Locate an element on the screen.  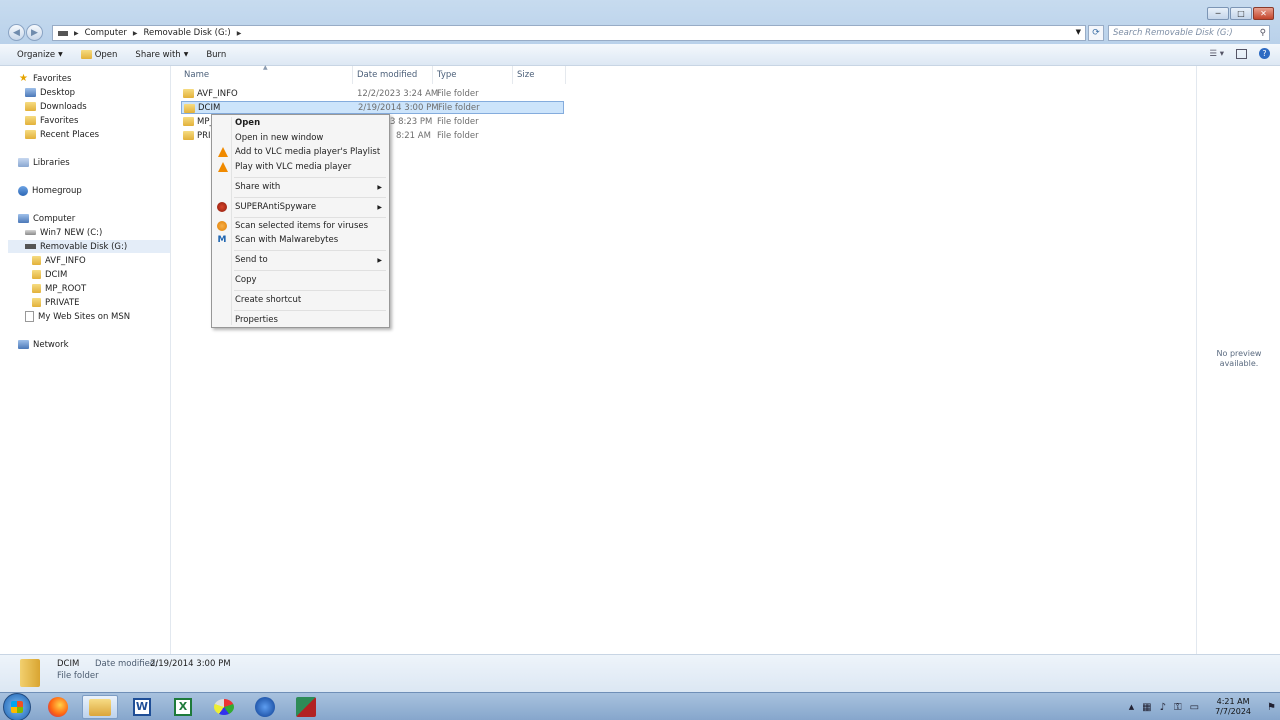
back-button: ◀ is located at coordinates (16, 32).